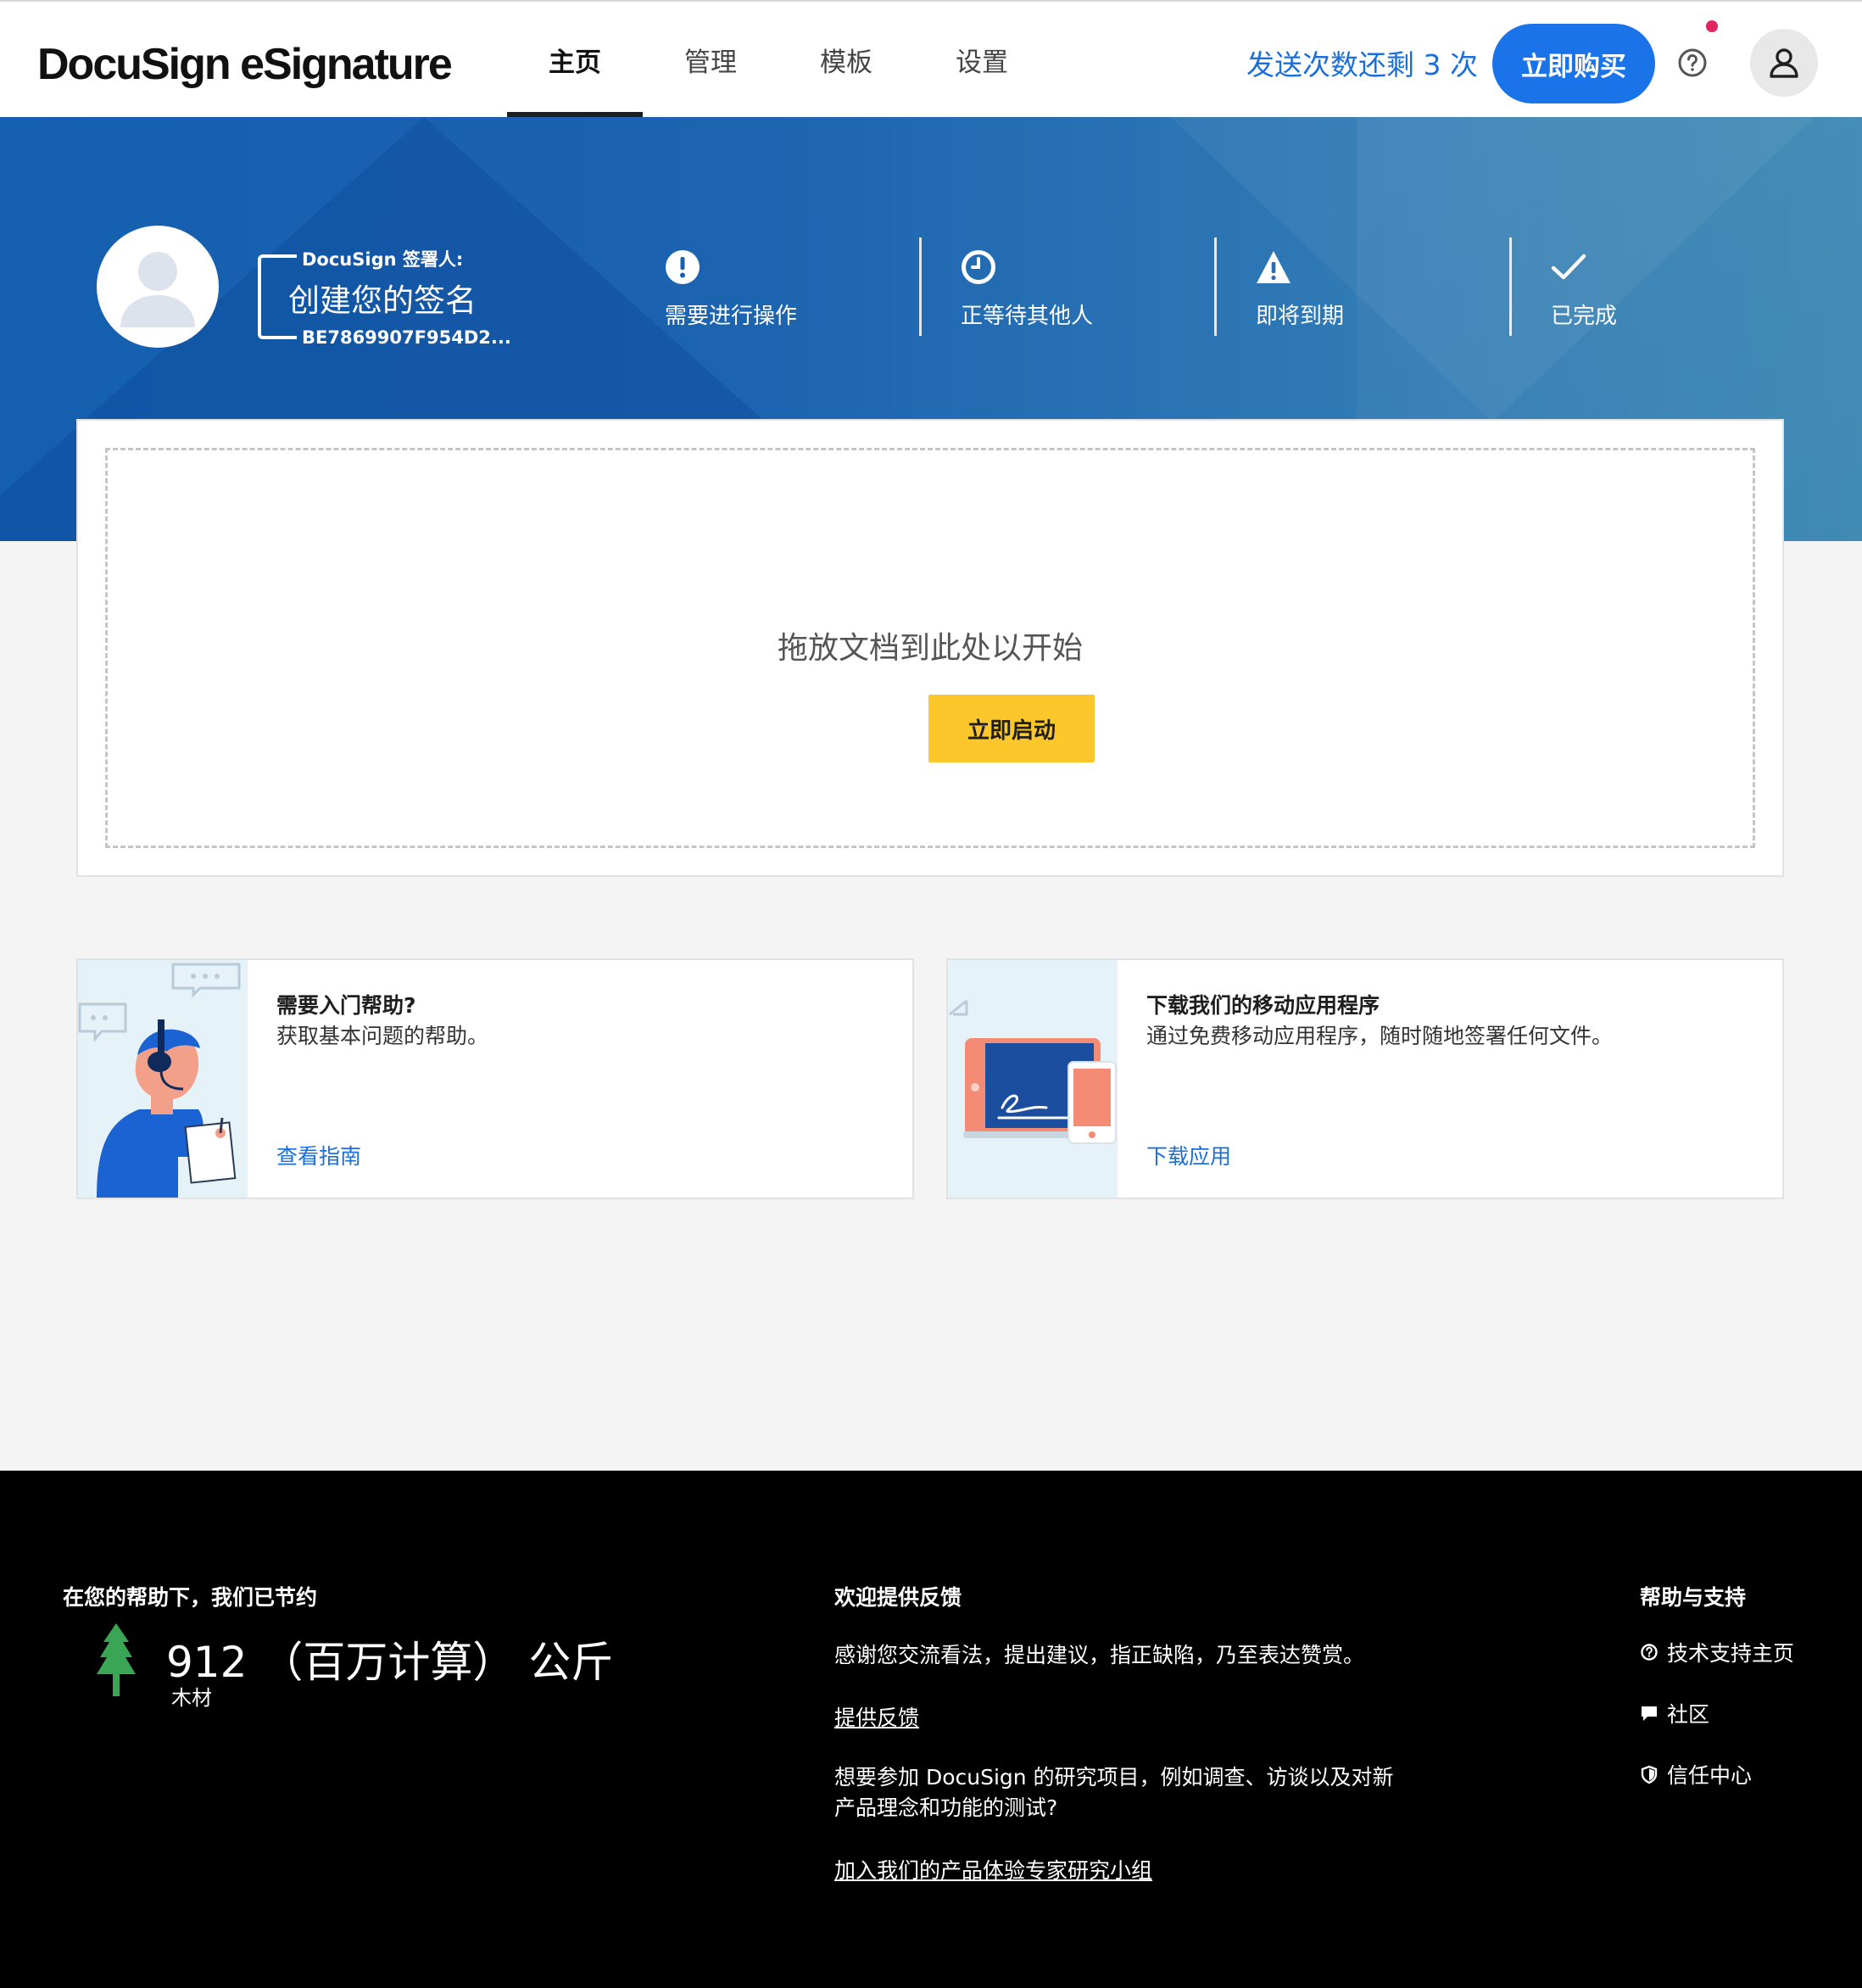 The width and height of the screenshot is (1862, 1988). Describe the element at coordinates (191, 1698) in the screenshot. I see `wood-saved-unit: 木材` at that location.